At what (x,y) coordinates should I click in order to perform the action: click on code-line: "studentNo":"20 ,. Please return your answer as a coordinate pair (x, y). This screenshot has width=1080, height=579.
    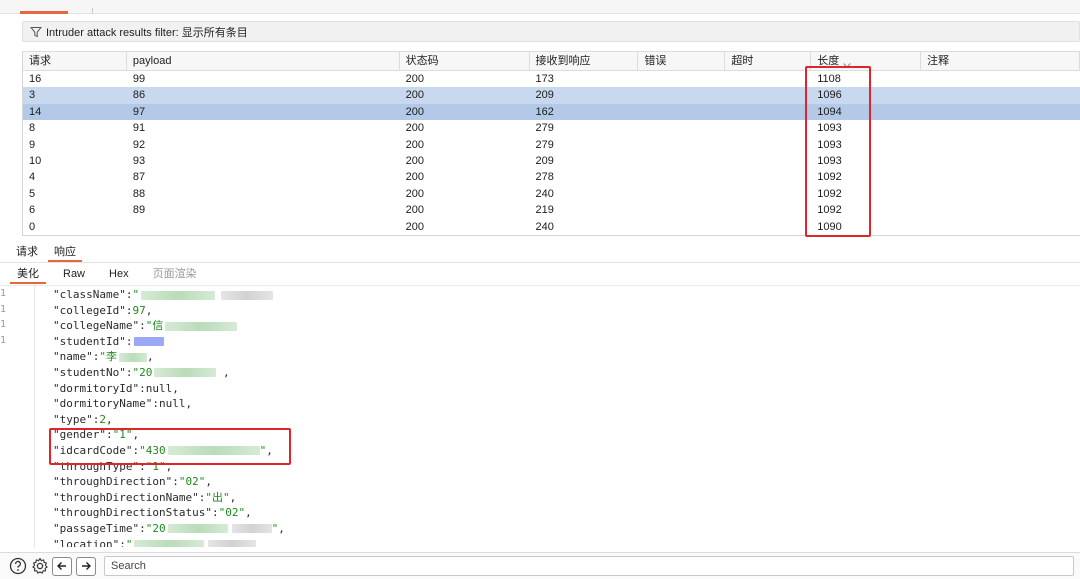
    Looking at the image, I should click on (141, 372).